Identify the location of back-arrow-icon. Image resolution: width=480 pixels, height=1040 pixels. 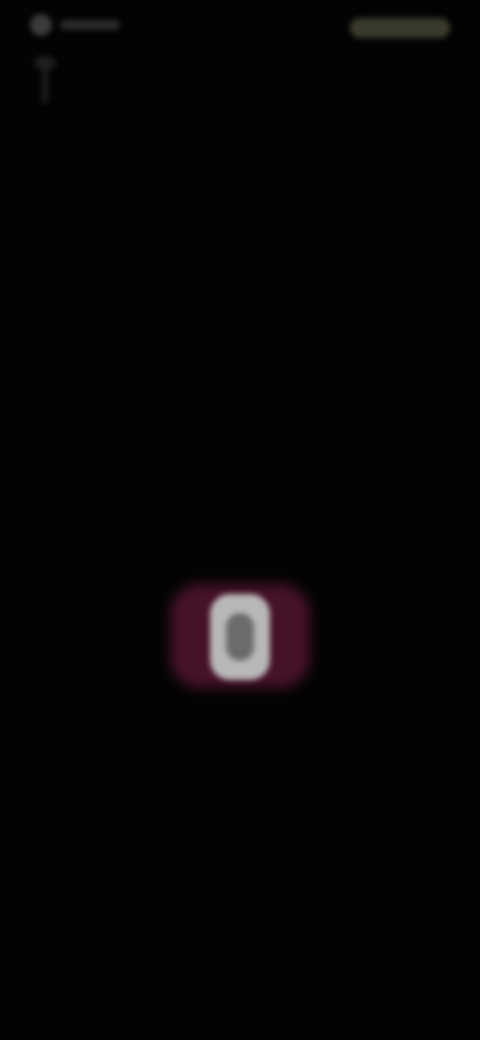
(45, 80).